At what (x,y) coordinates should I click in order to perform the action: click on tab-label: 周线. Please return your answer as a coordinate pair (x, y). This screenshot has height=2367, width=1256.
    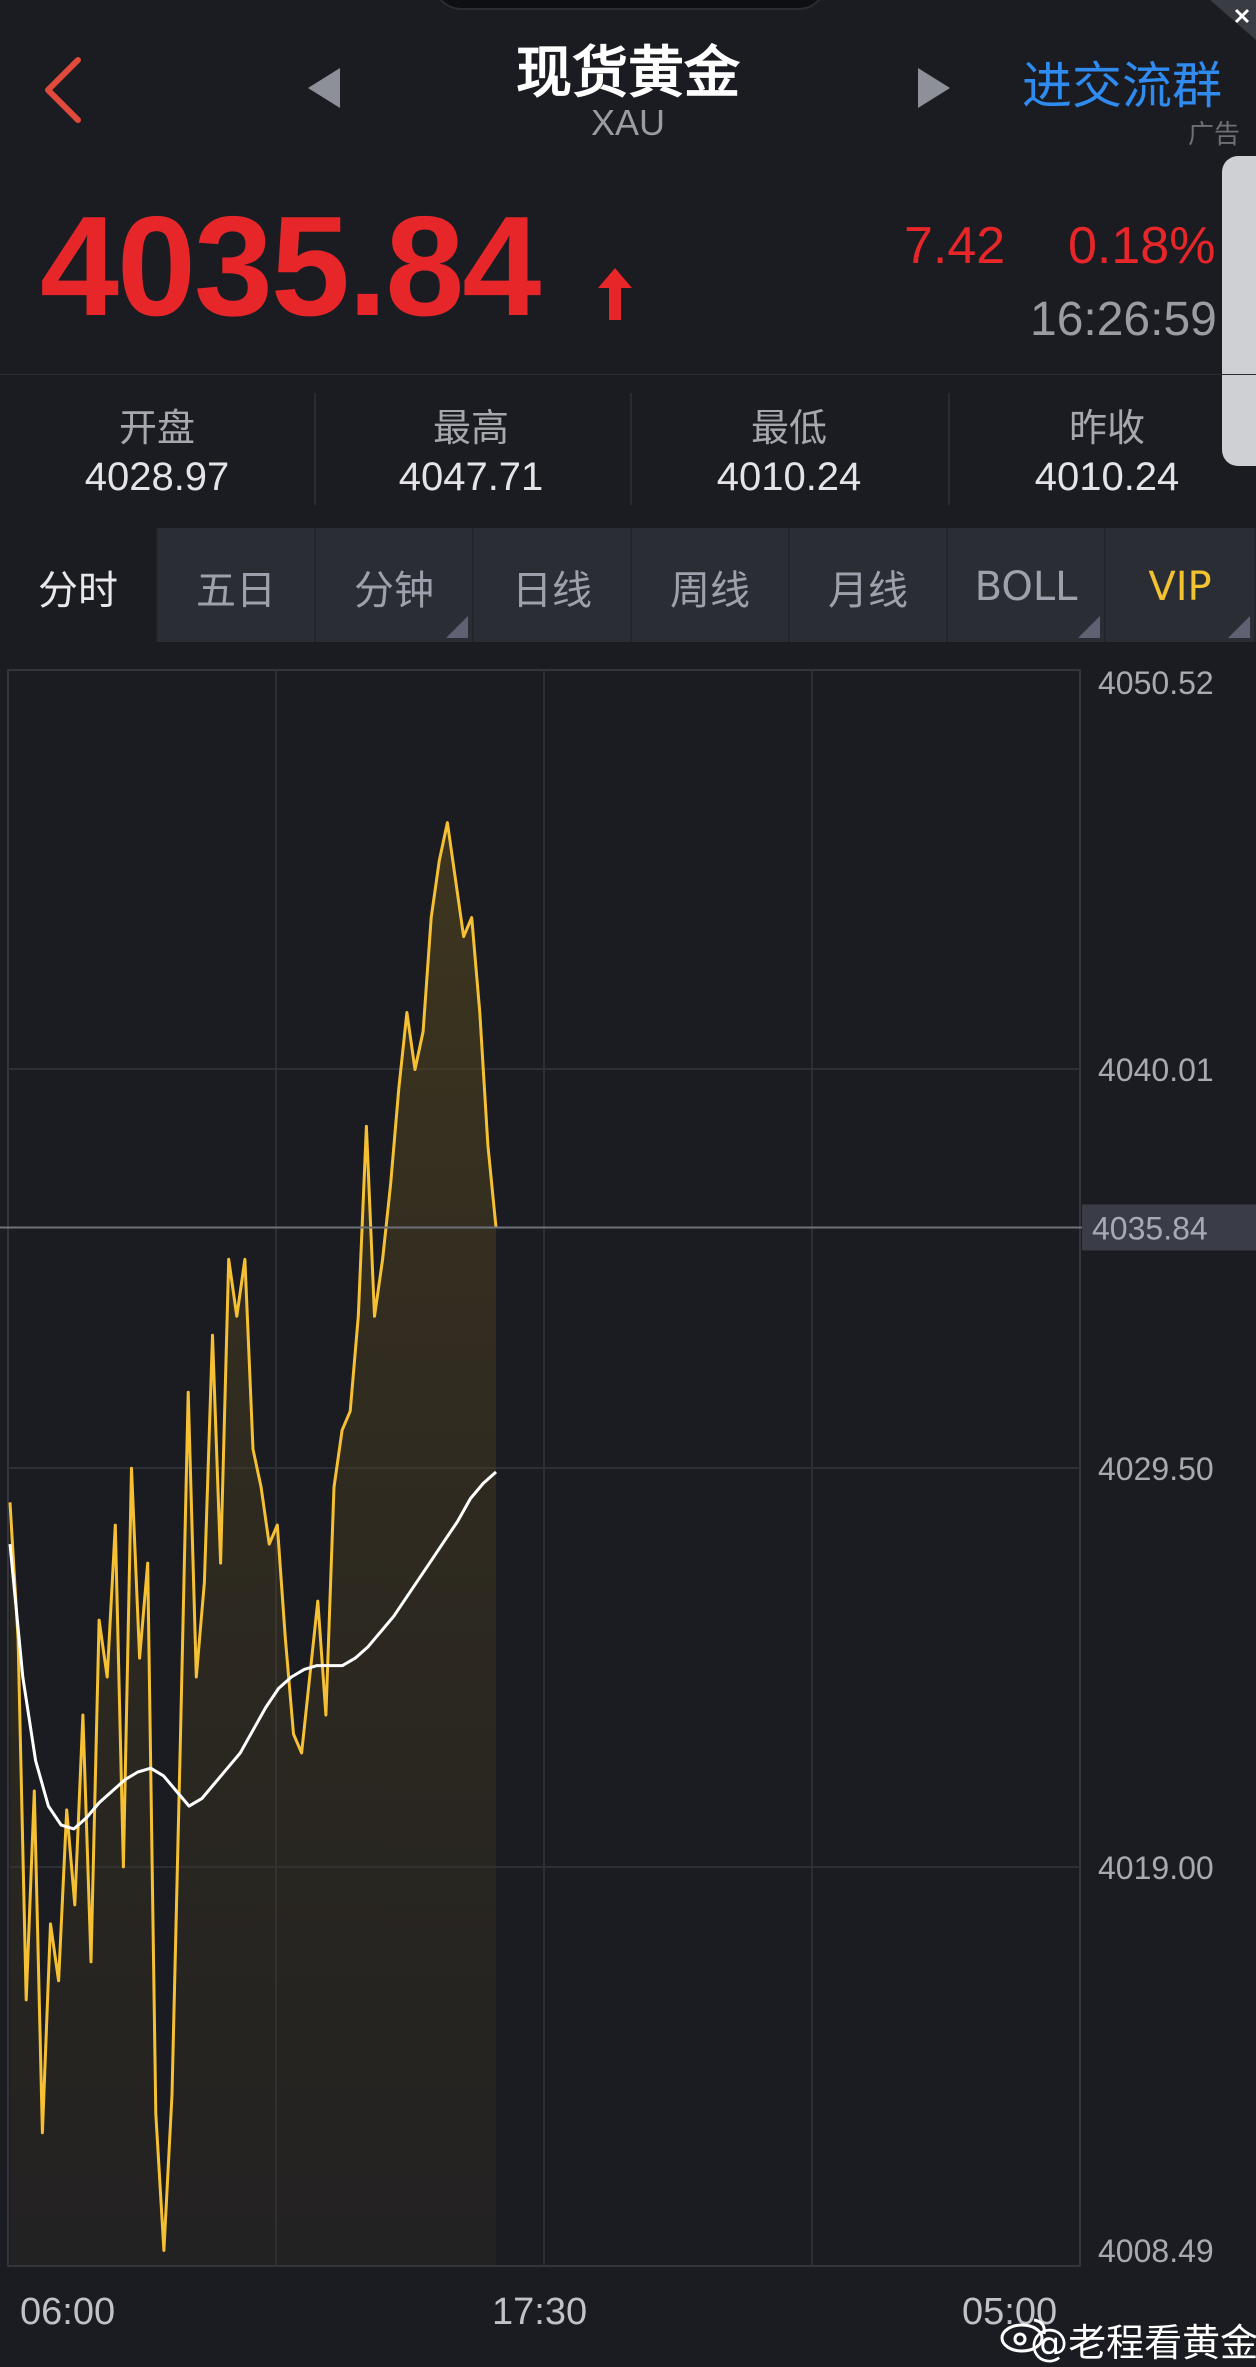
    Looking at the image, I should click on (710, 591).